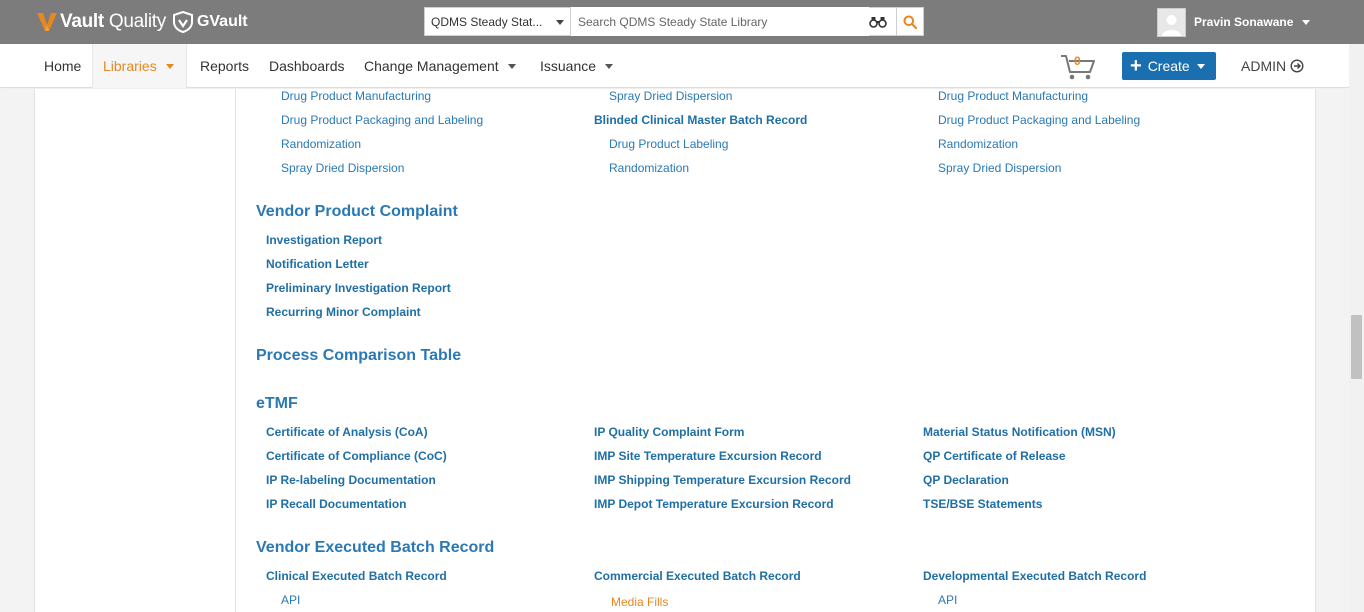 The width and height of the screenshot is (1364, 612). I want to click on logo-vault-text: Vault, so click(82, 21).